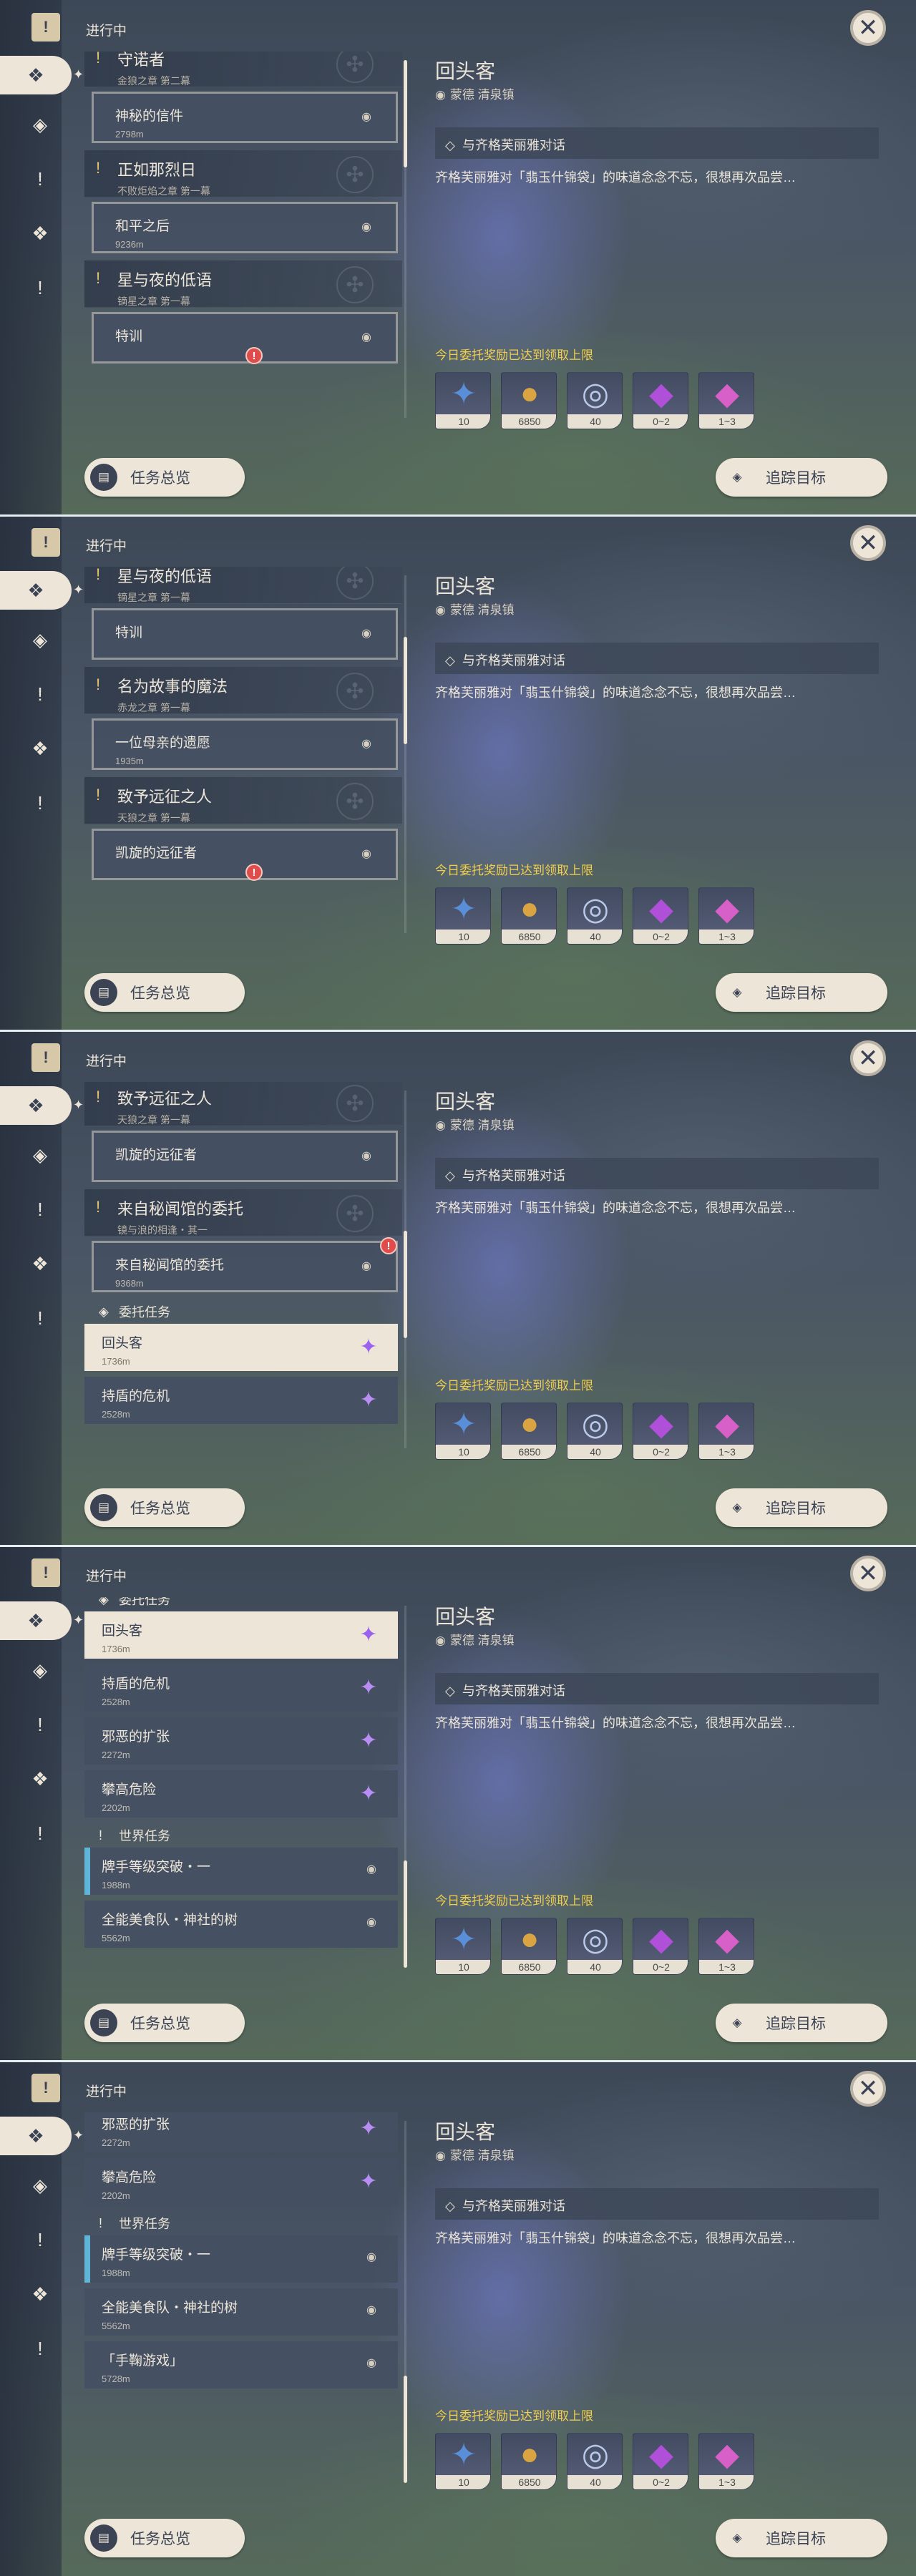 This screenshot has height=2576, width=916. Describe the element at coordinates (241, 1924) in the screenshot. I see `world-quest-item: 全能美食队・神社的树 5562m ◉` at that location.